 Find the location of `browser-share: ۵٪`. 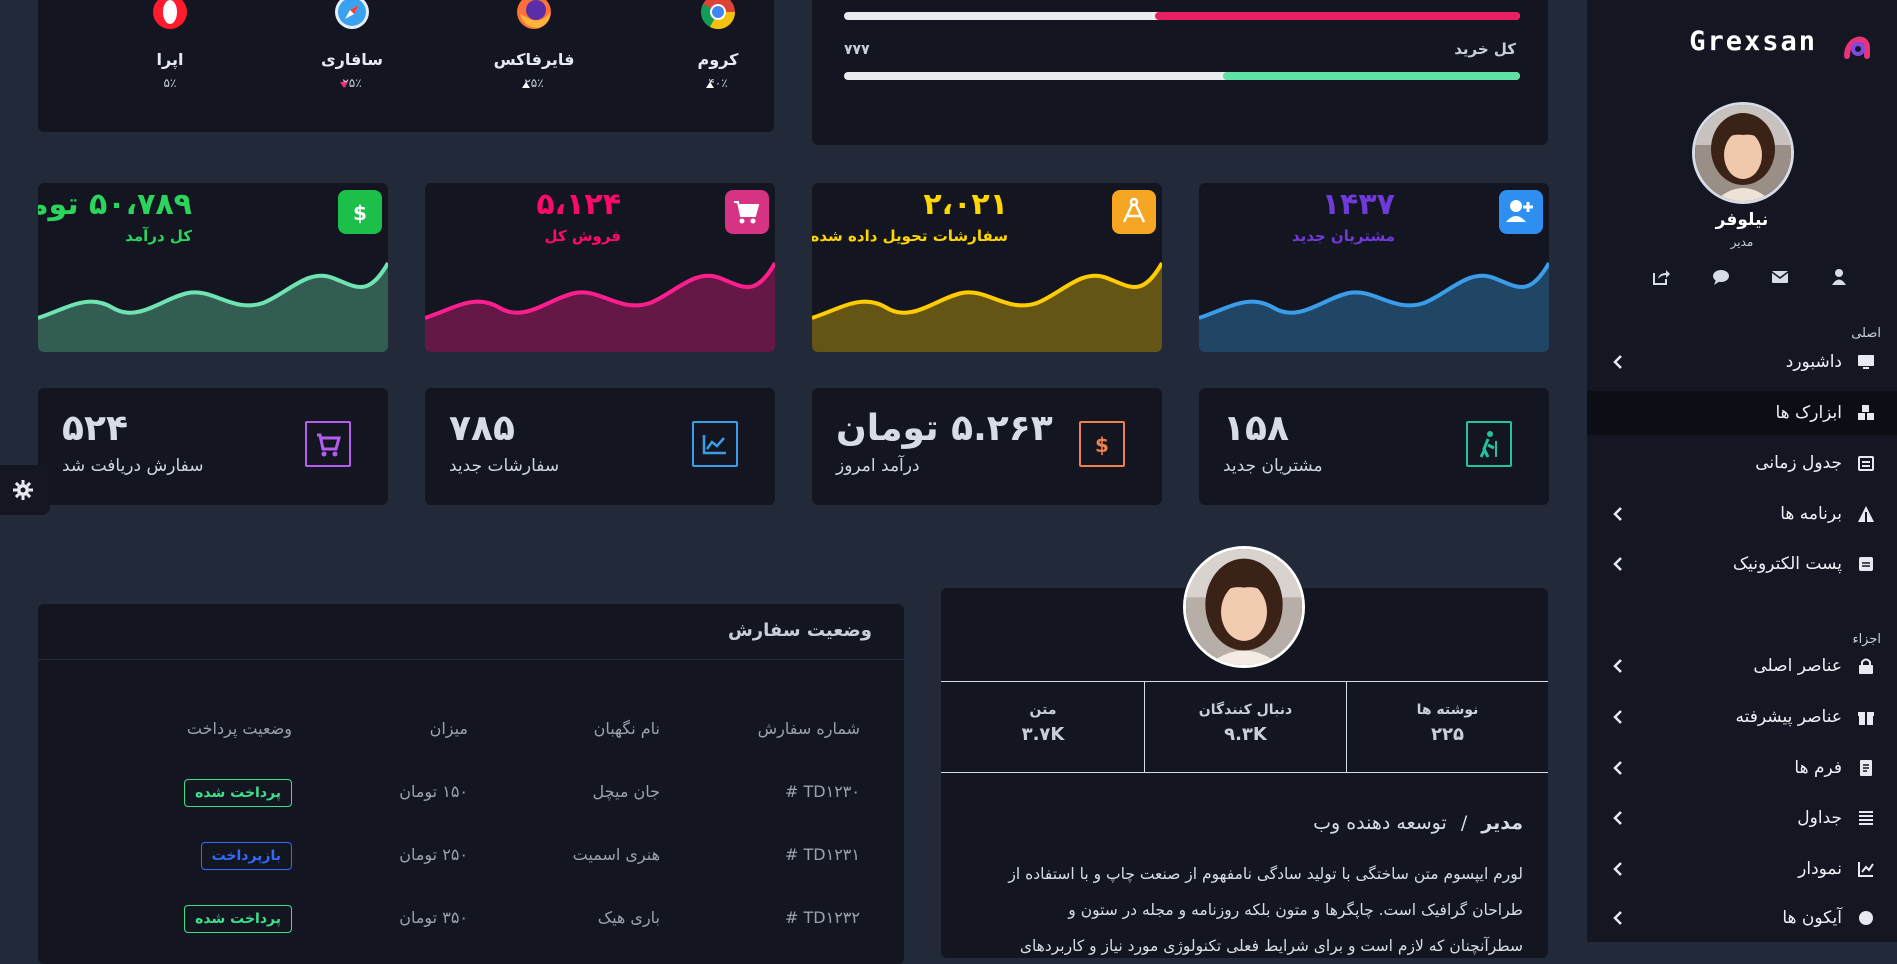

browser-share: ۵٪ is located at coordinates (170, 83).